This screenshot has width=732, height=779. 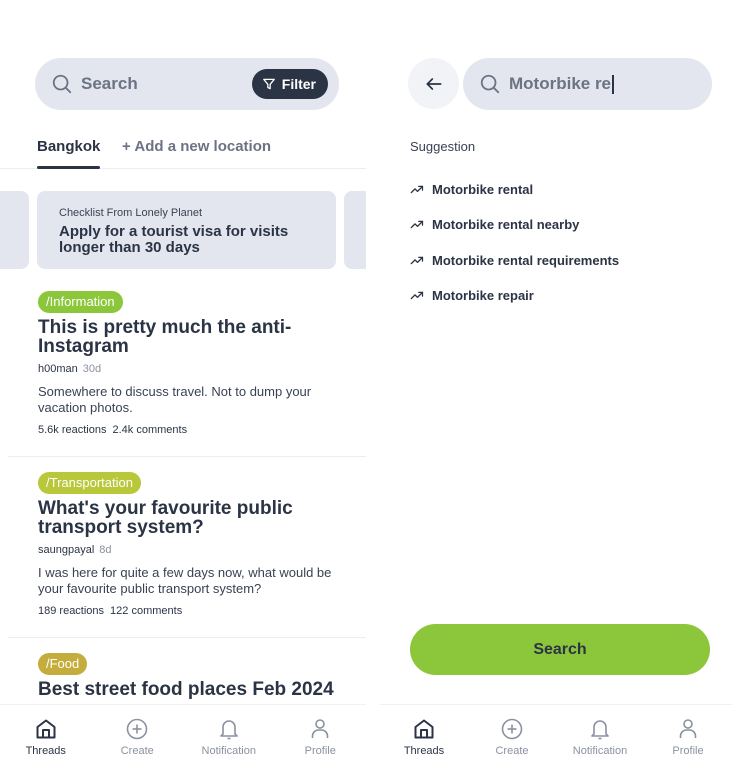 I want to click on search-bar: Search Filter, so click(x=187, y=84).